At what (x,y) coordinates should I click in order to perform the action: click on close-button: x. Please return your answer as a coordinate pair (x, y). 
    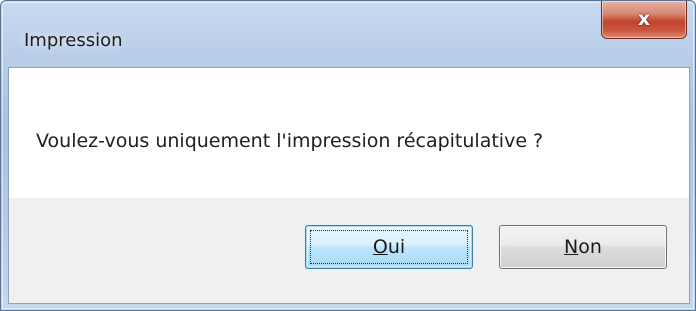
    Looking at the image, I should click on (644, 20).